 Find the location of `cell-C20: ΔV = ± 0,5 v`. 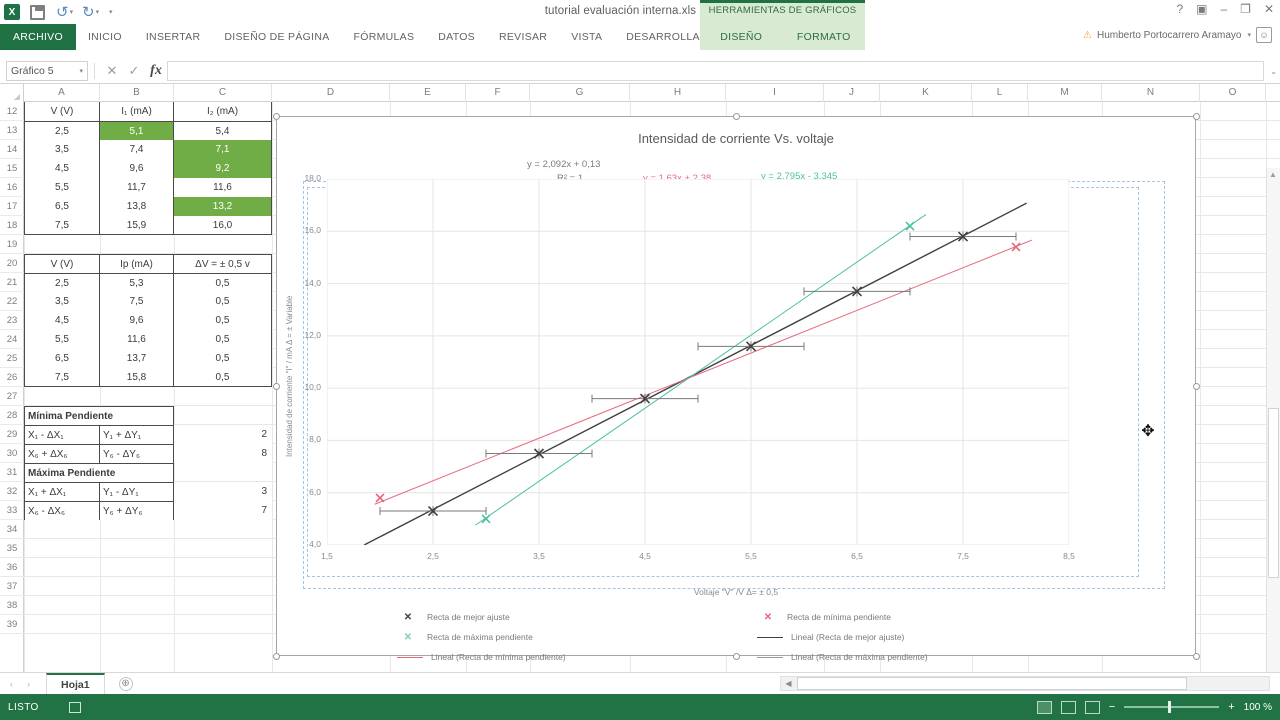

cell-C20: ΔV = ± 0,5 v is located at coordinates (223, 263).